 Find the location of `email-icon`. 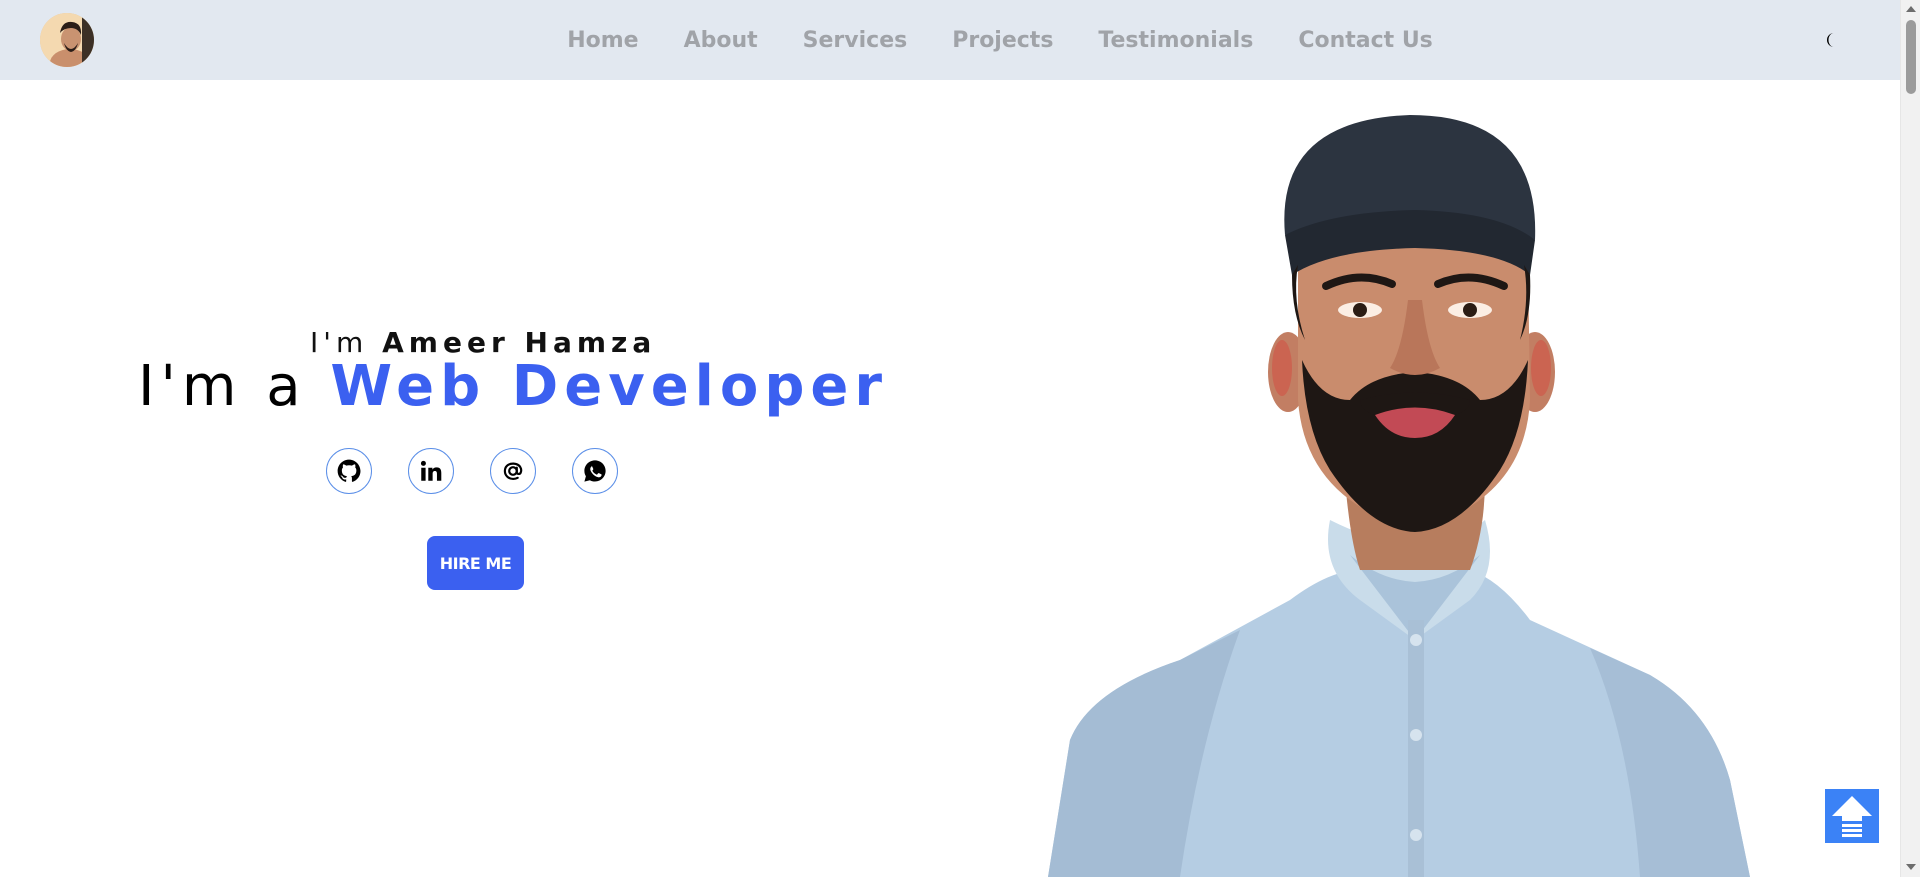

email-icon is located at coordinates (513, 471).